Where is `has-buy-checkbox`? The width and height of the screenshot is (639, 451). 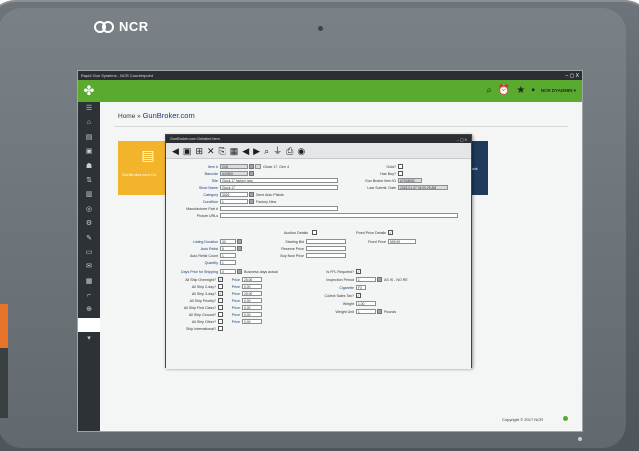 has-buy-checkbox is located at coordinates (400, 173).